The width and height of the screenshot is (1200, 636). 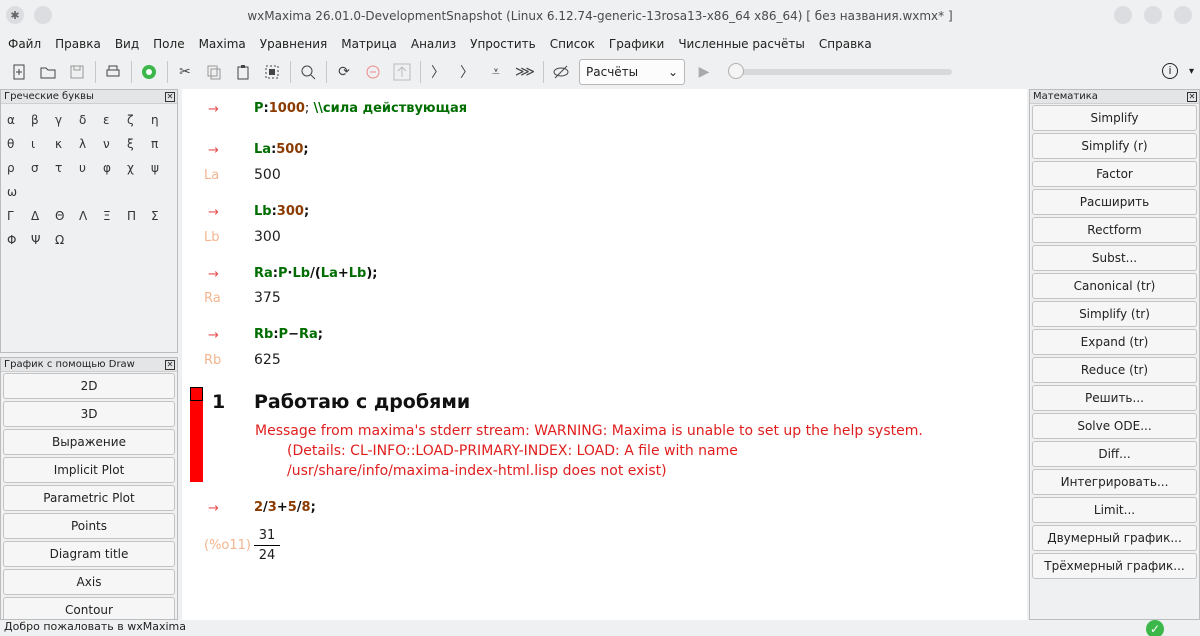 What do you see at coordinates (163, 120) in the screenshot?
I see `greek-letter: η` at bounding box center [163, 120].